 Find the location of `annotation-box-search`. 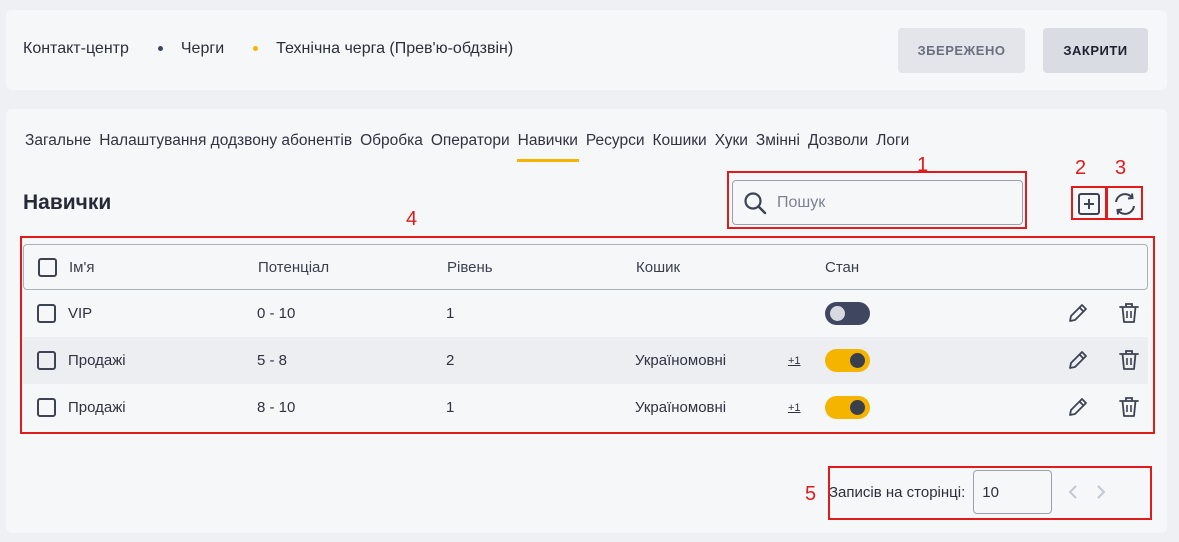

annotation-box-search is located at coordinates (877, 200).